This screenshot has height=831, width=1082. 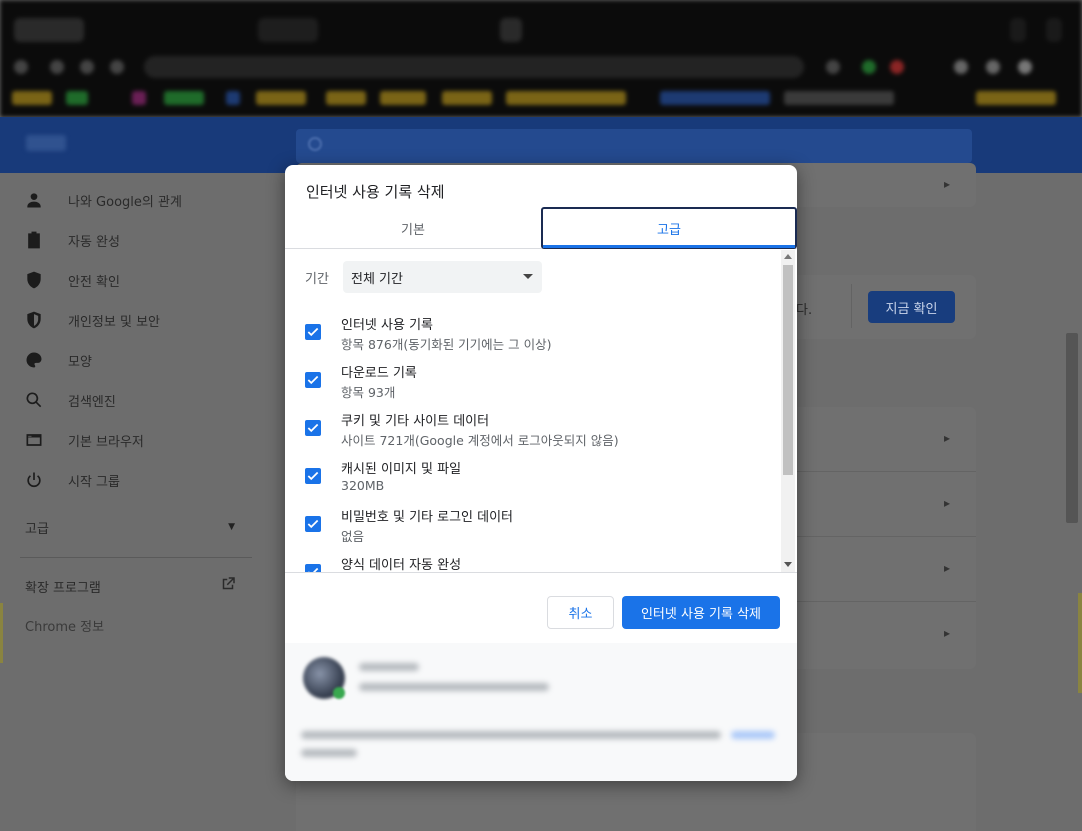 What do you see at coordinates (339, 693) in the screenshot?
I see `sync-status-icon` at bounding box center [339, 693].